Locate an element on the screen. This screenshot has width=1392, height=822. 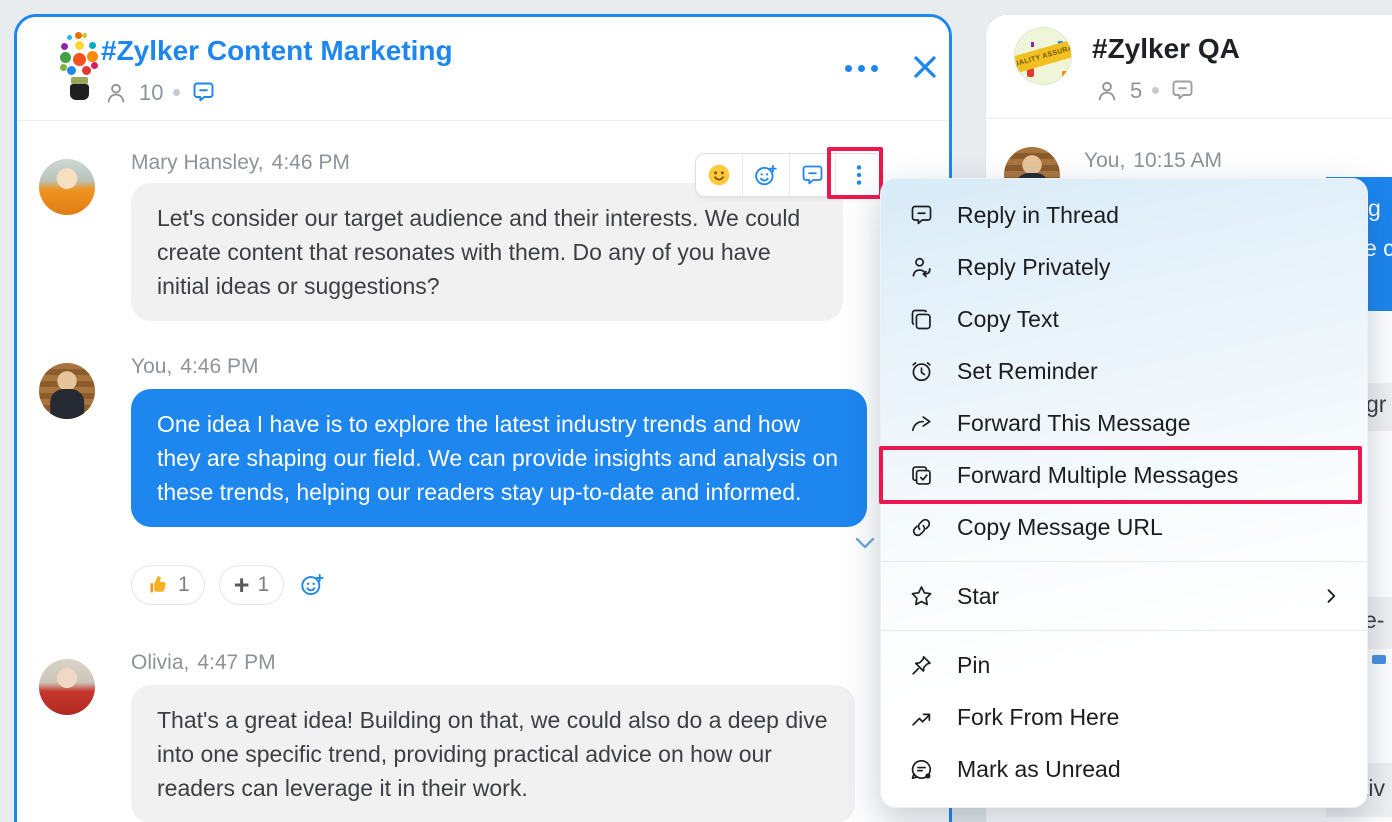
chat-header: QUALITY ASSURANCE #Zylker QA 5 is located at coordinates (1189, 67).